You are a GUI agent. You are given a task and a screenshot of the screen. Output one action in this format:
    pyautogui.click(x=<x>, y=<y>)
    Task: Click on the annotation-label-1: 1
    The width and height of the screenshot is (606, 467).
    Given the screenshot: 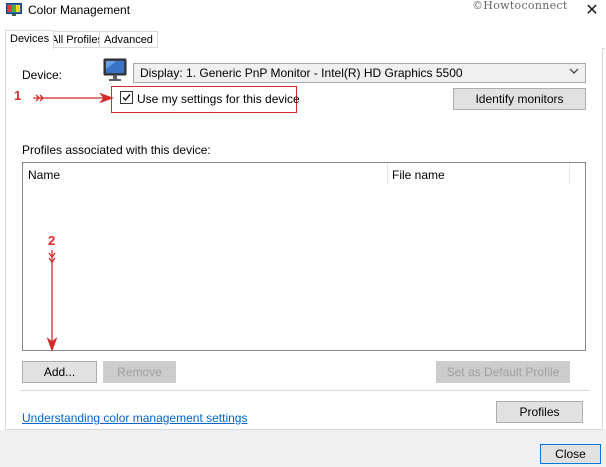 What is the action you would take?
    pyautogui.click(x=18, y=95)
    